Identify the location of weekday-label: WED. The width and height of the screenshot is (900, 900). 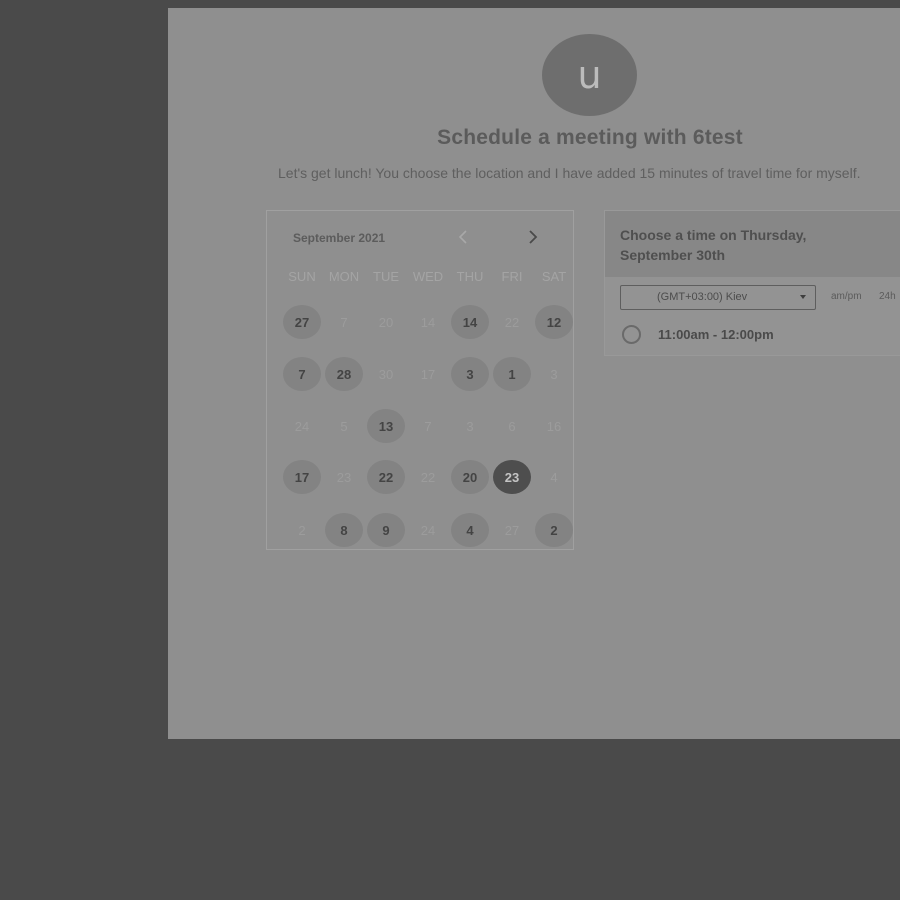
(428, 276).